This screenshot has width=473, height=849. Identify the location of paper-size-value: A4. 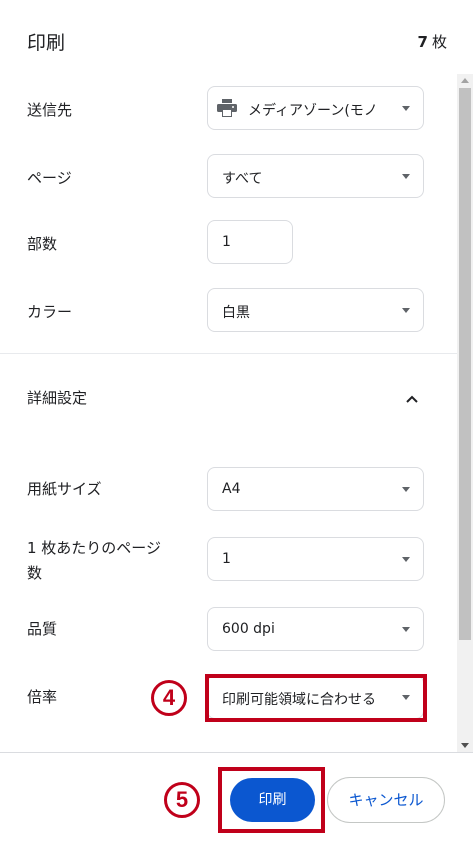
(231, 489).